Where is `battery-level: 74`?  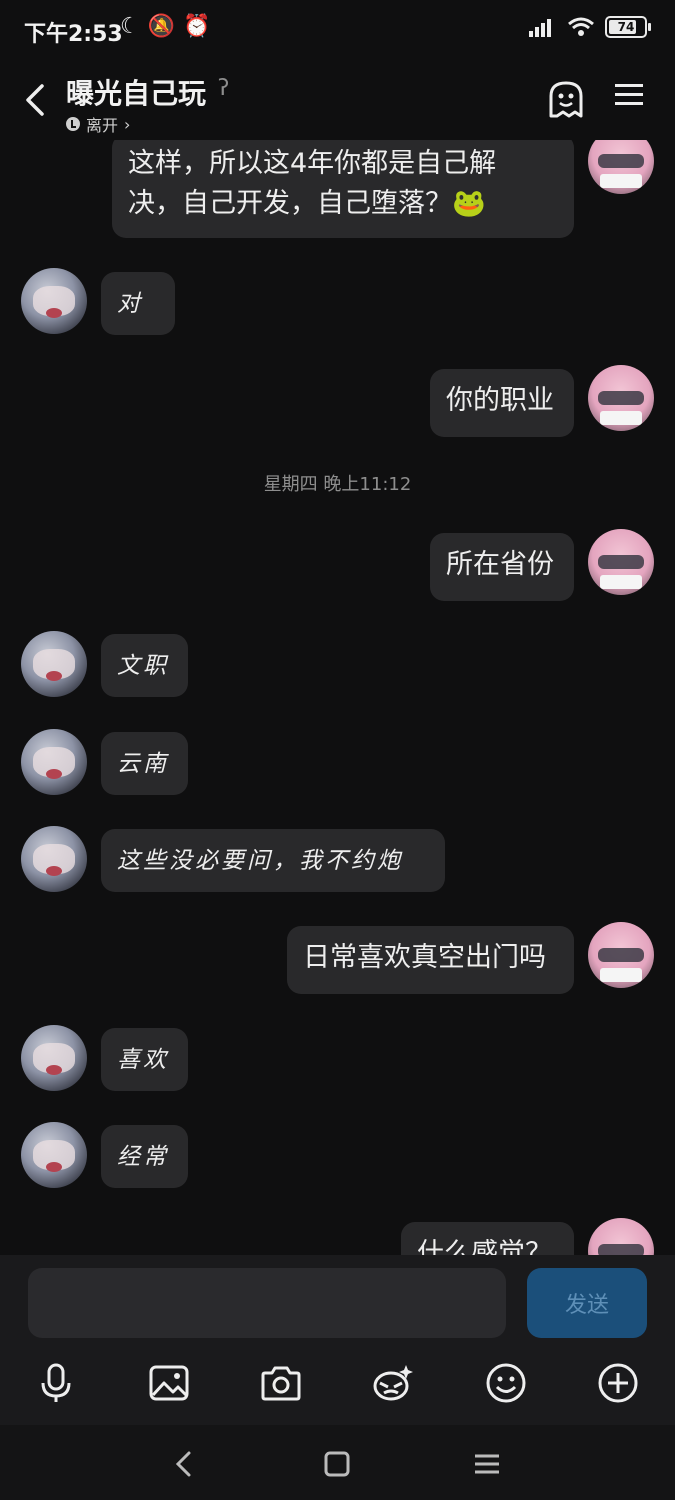
battery-level: 74 is located at coordinates (626, 27).